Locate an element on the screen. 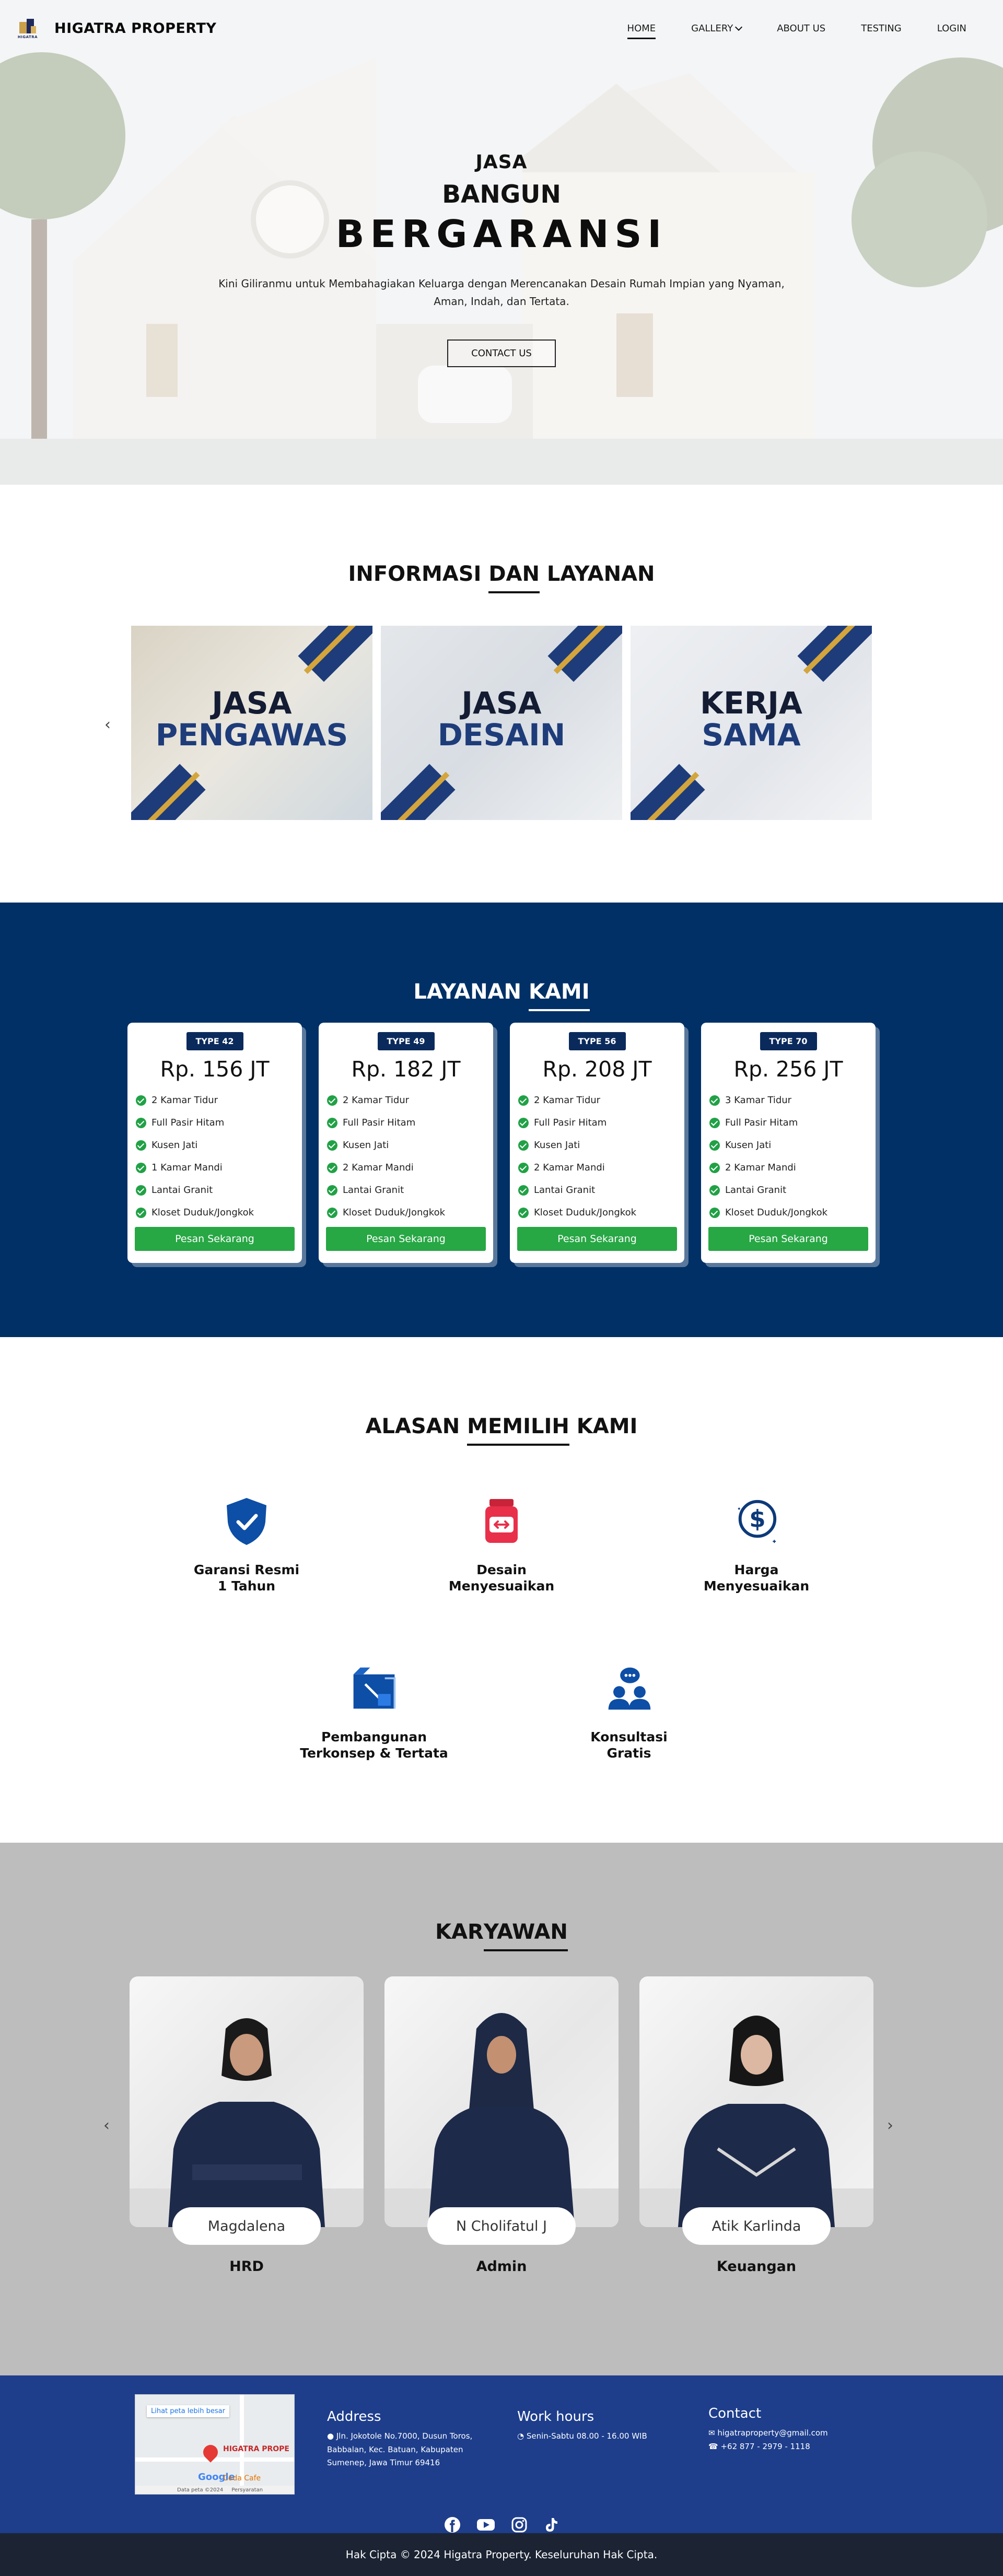 The width and height of the screenshot is (1003, 2576). map-attribution: Data peta ©2024 Persyaratan is located at coordinates (214, 2490).